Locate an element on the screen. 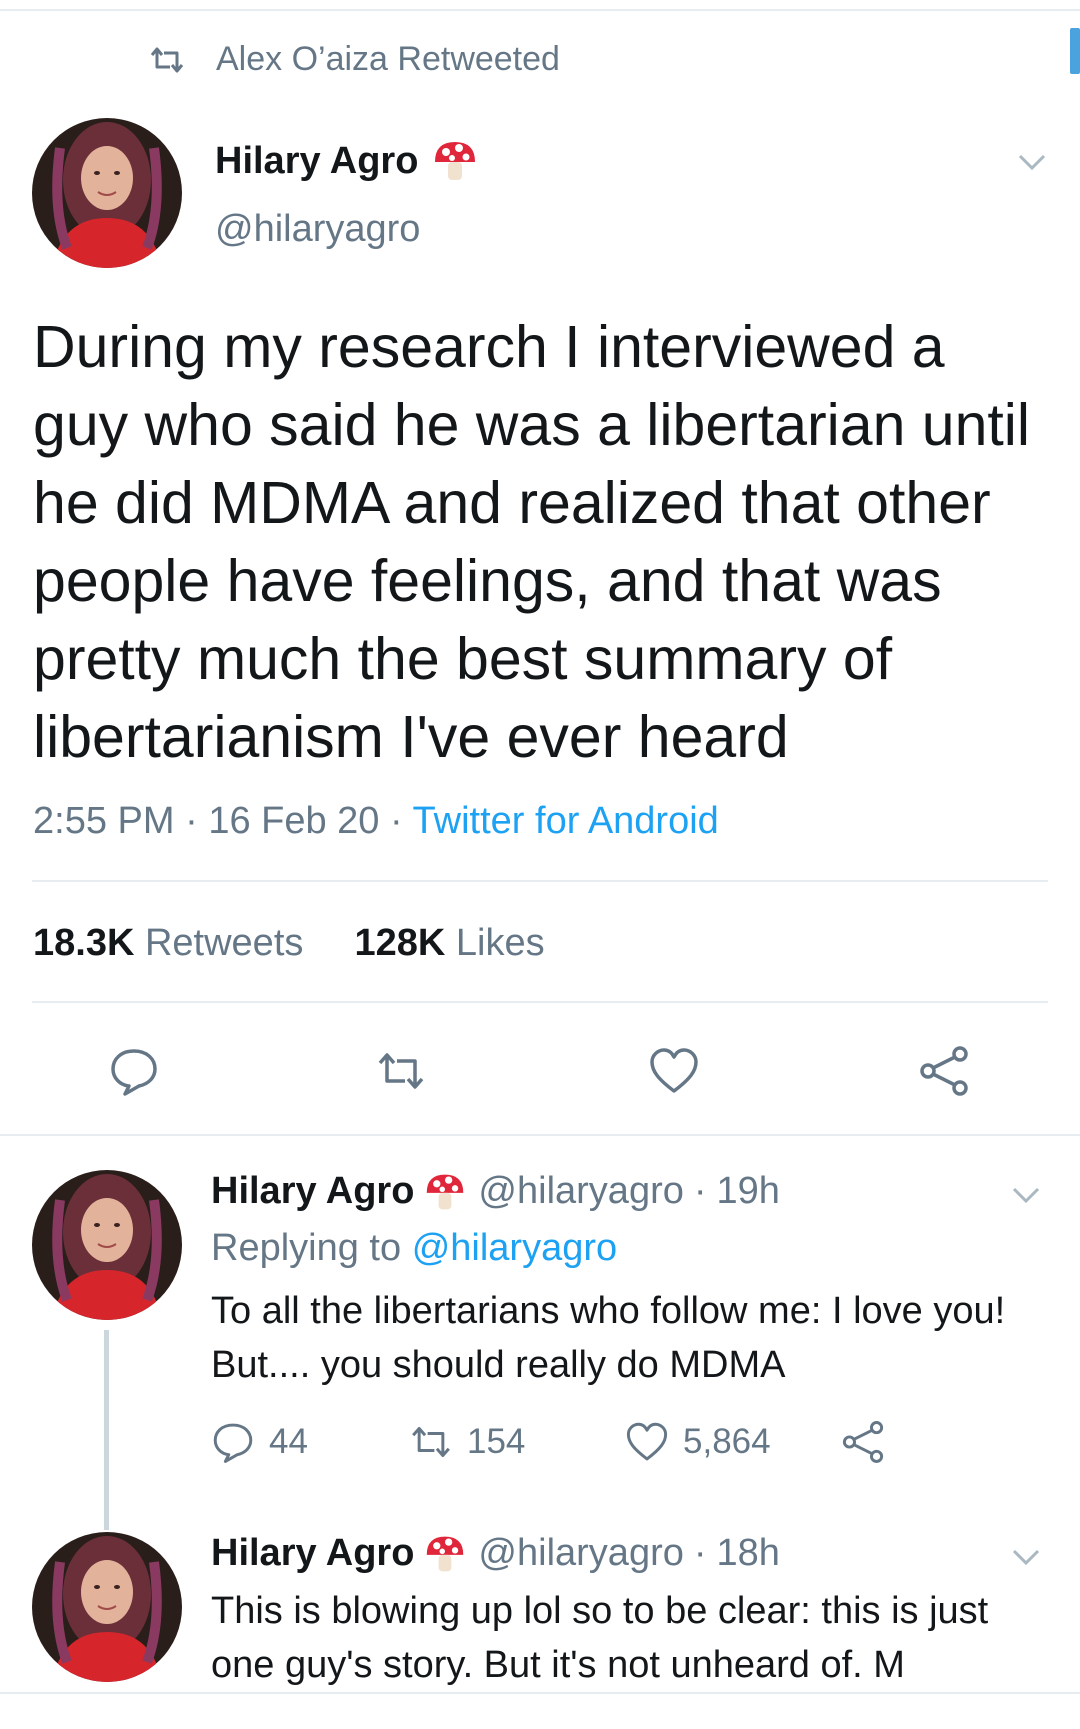  thread-connector is located at coordinates (106, 1430).